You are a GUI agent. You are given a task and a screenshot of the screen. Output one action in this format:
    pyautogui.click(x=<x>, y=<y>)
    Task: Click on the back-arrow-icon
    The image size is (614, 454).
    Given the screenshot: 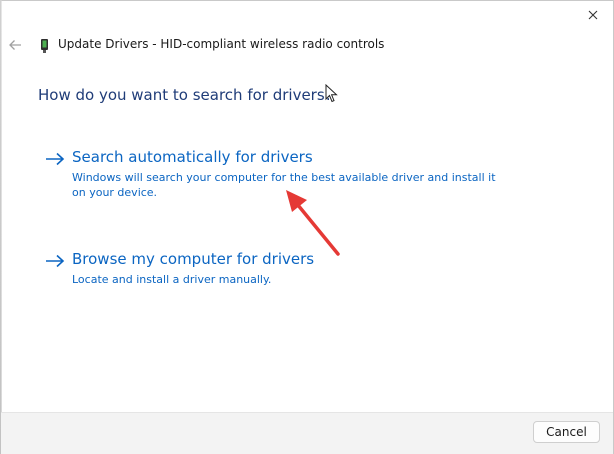 What is the action you would take?
    pyautogui.click(x=15, y=45)
    